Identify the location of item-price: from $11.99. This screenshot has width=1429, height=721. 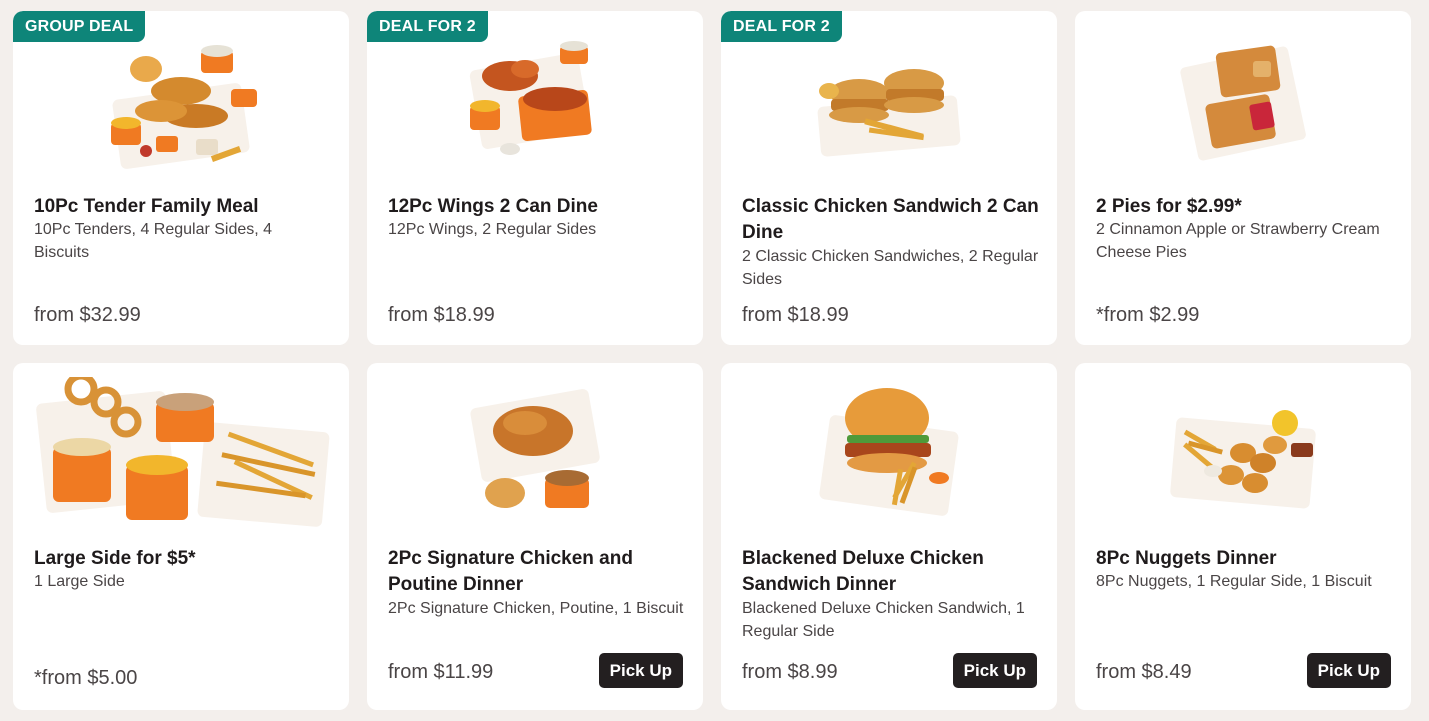
(441, 672).